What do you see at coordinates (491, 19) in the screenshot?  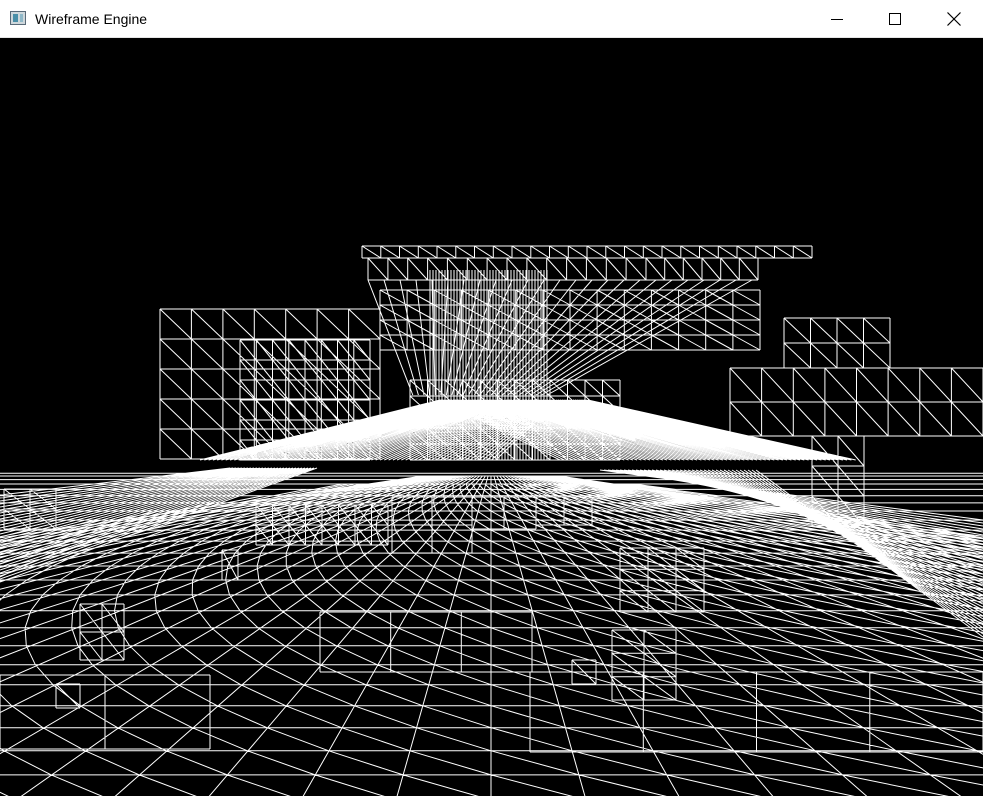 I see `title-bar: Wireframe Engine` at bounding box center [491, 19].